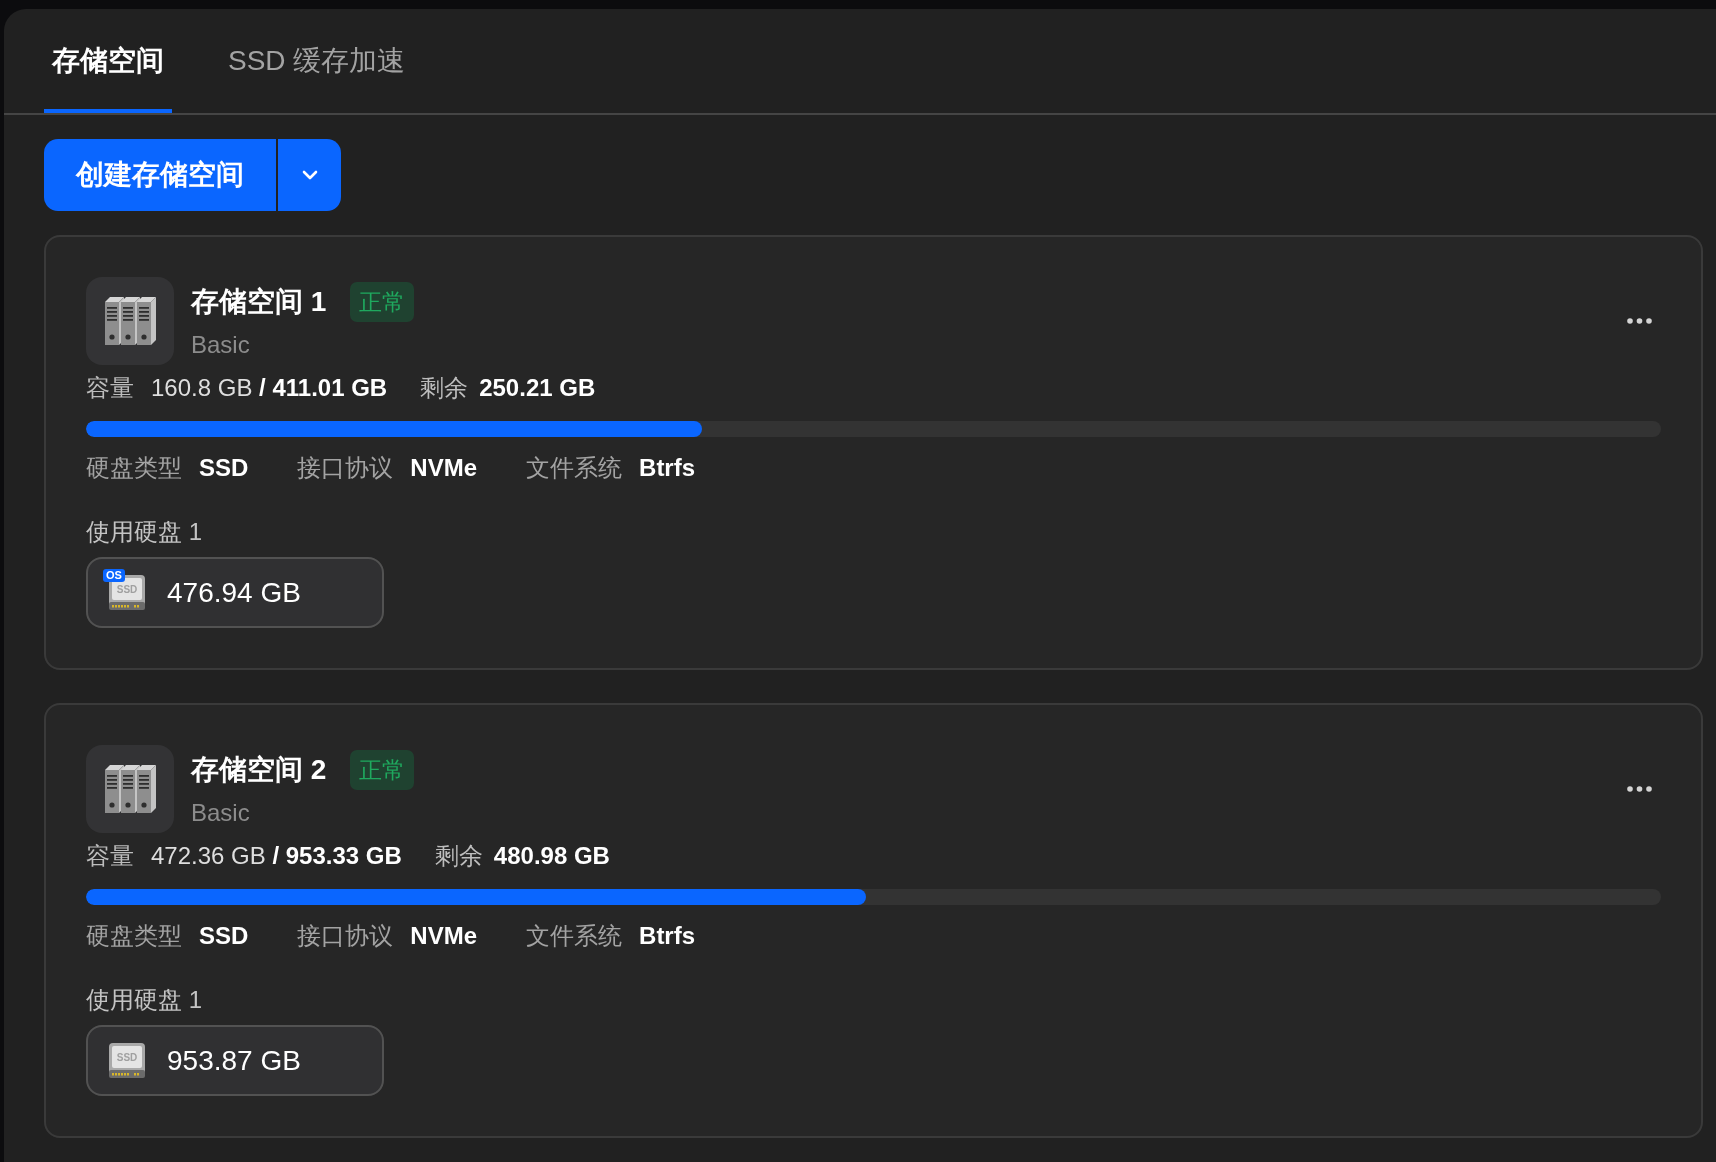 This screenshot has height=1162, width=1716. I want to click on capacity-value: 160.8 GB / 411.01 GB, so click(269, 388).